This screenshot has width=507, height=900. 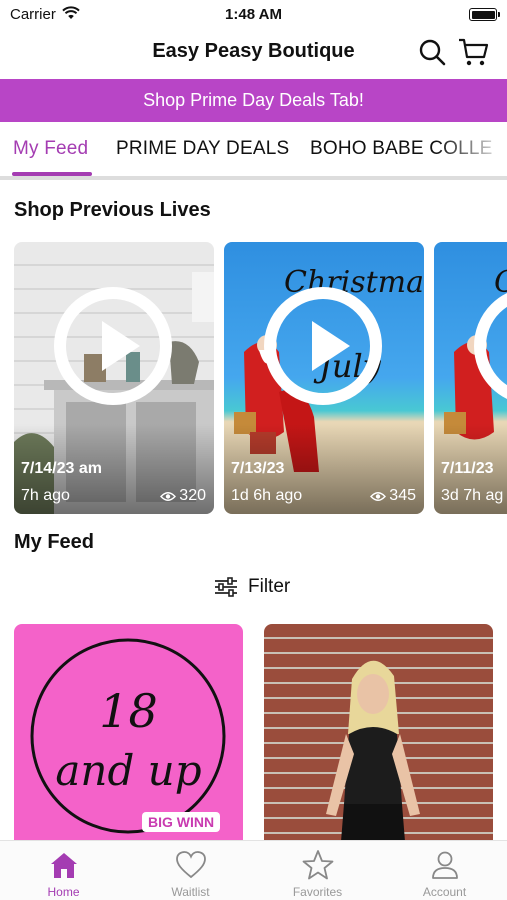 I want to click on card-headline-text: and up, so click(x=128, y=770).